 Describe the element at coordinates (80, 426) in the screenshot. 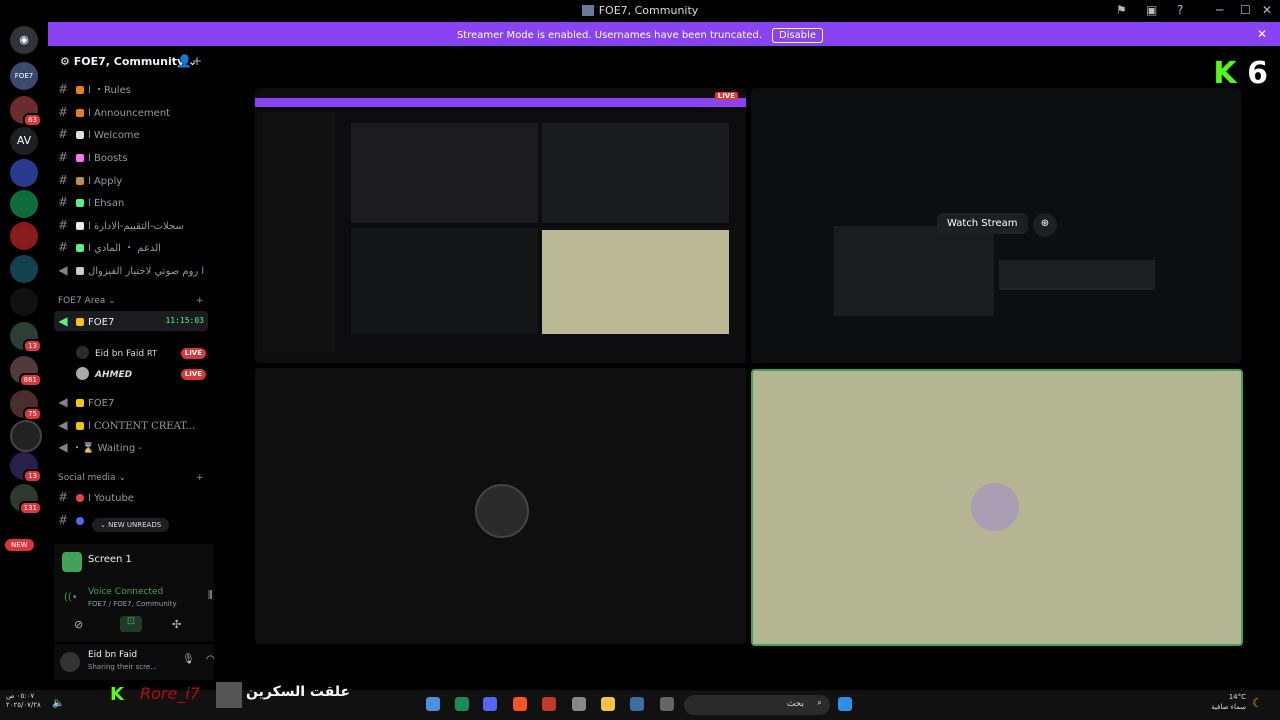

I see `crown-icon` at that location.